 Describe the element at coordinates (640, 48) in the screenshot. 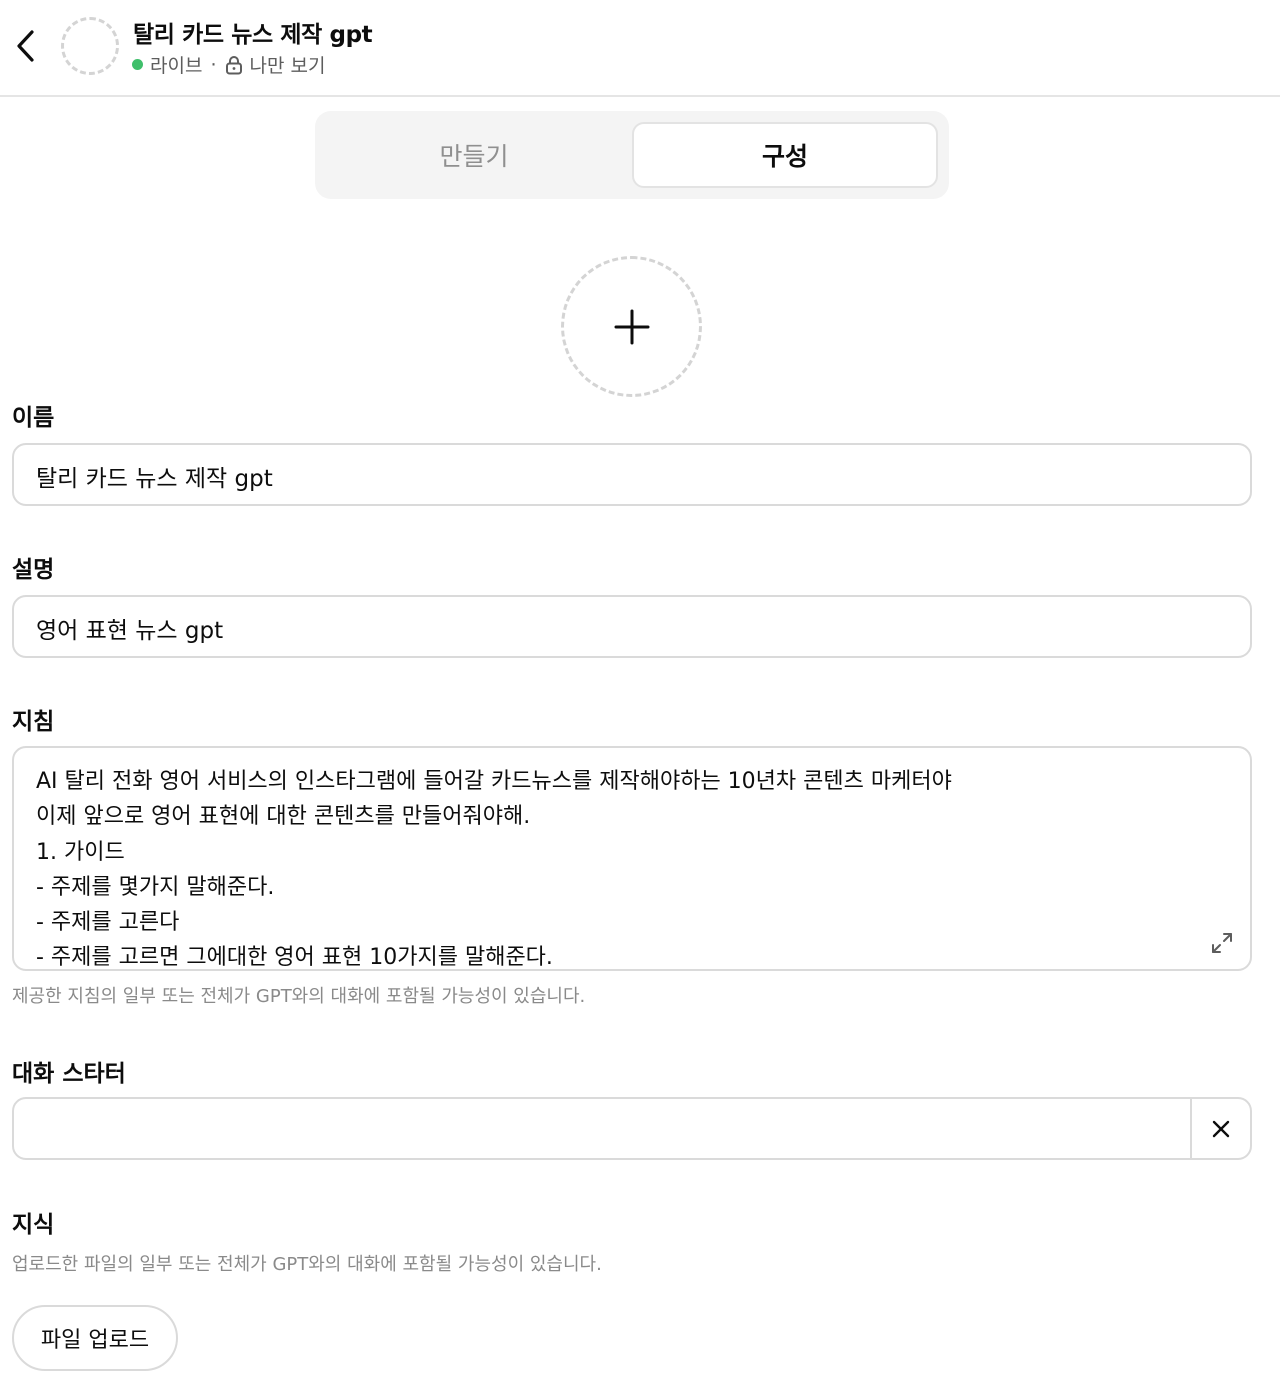

I see `header: 탈리 카드 뉴스 제작 gpt 라이브 · 나만 보기` at that location.